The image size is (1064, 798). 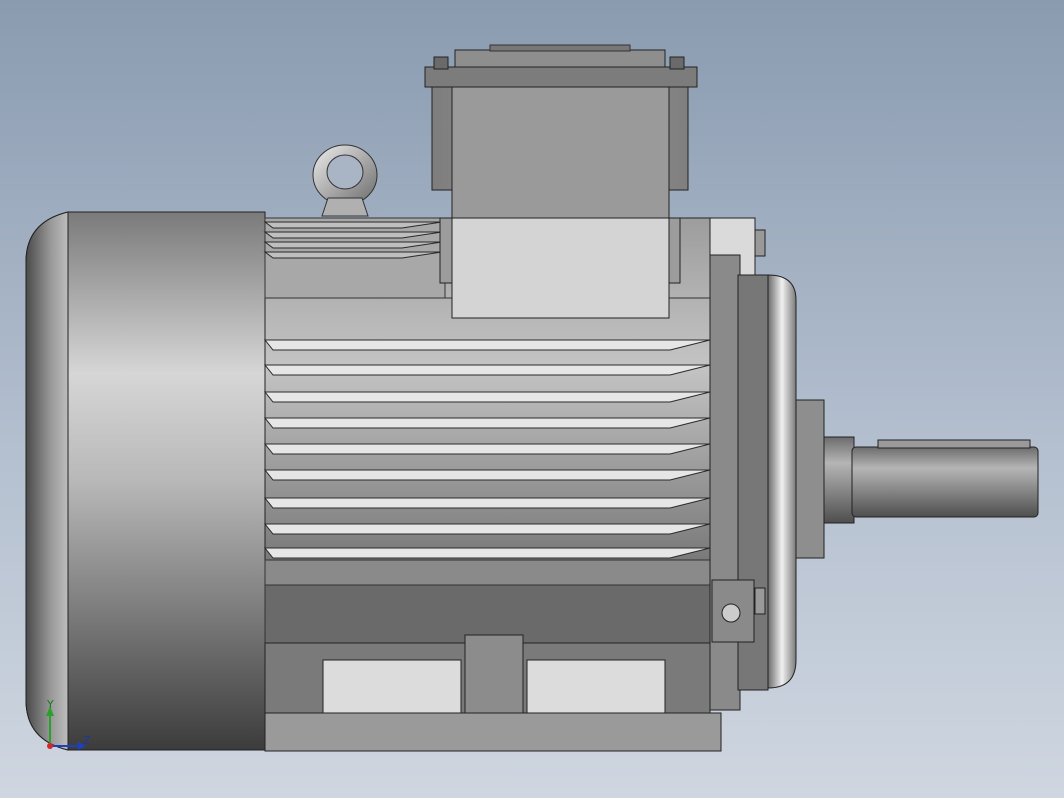 I want to click on mounting-feet, so click(x=493, y=693).